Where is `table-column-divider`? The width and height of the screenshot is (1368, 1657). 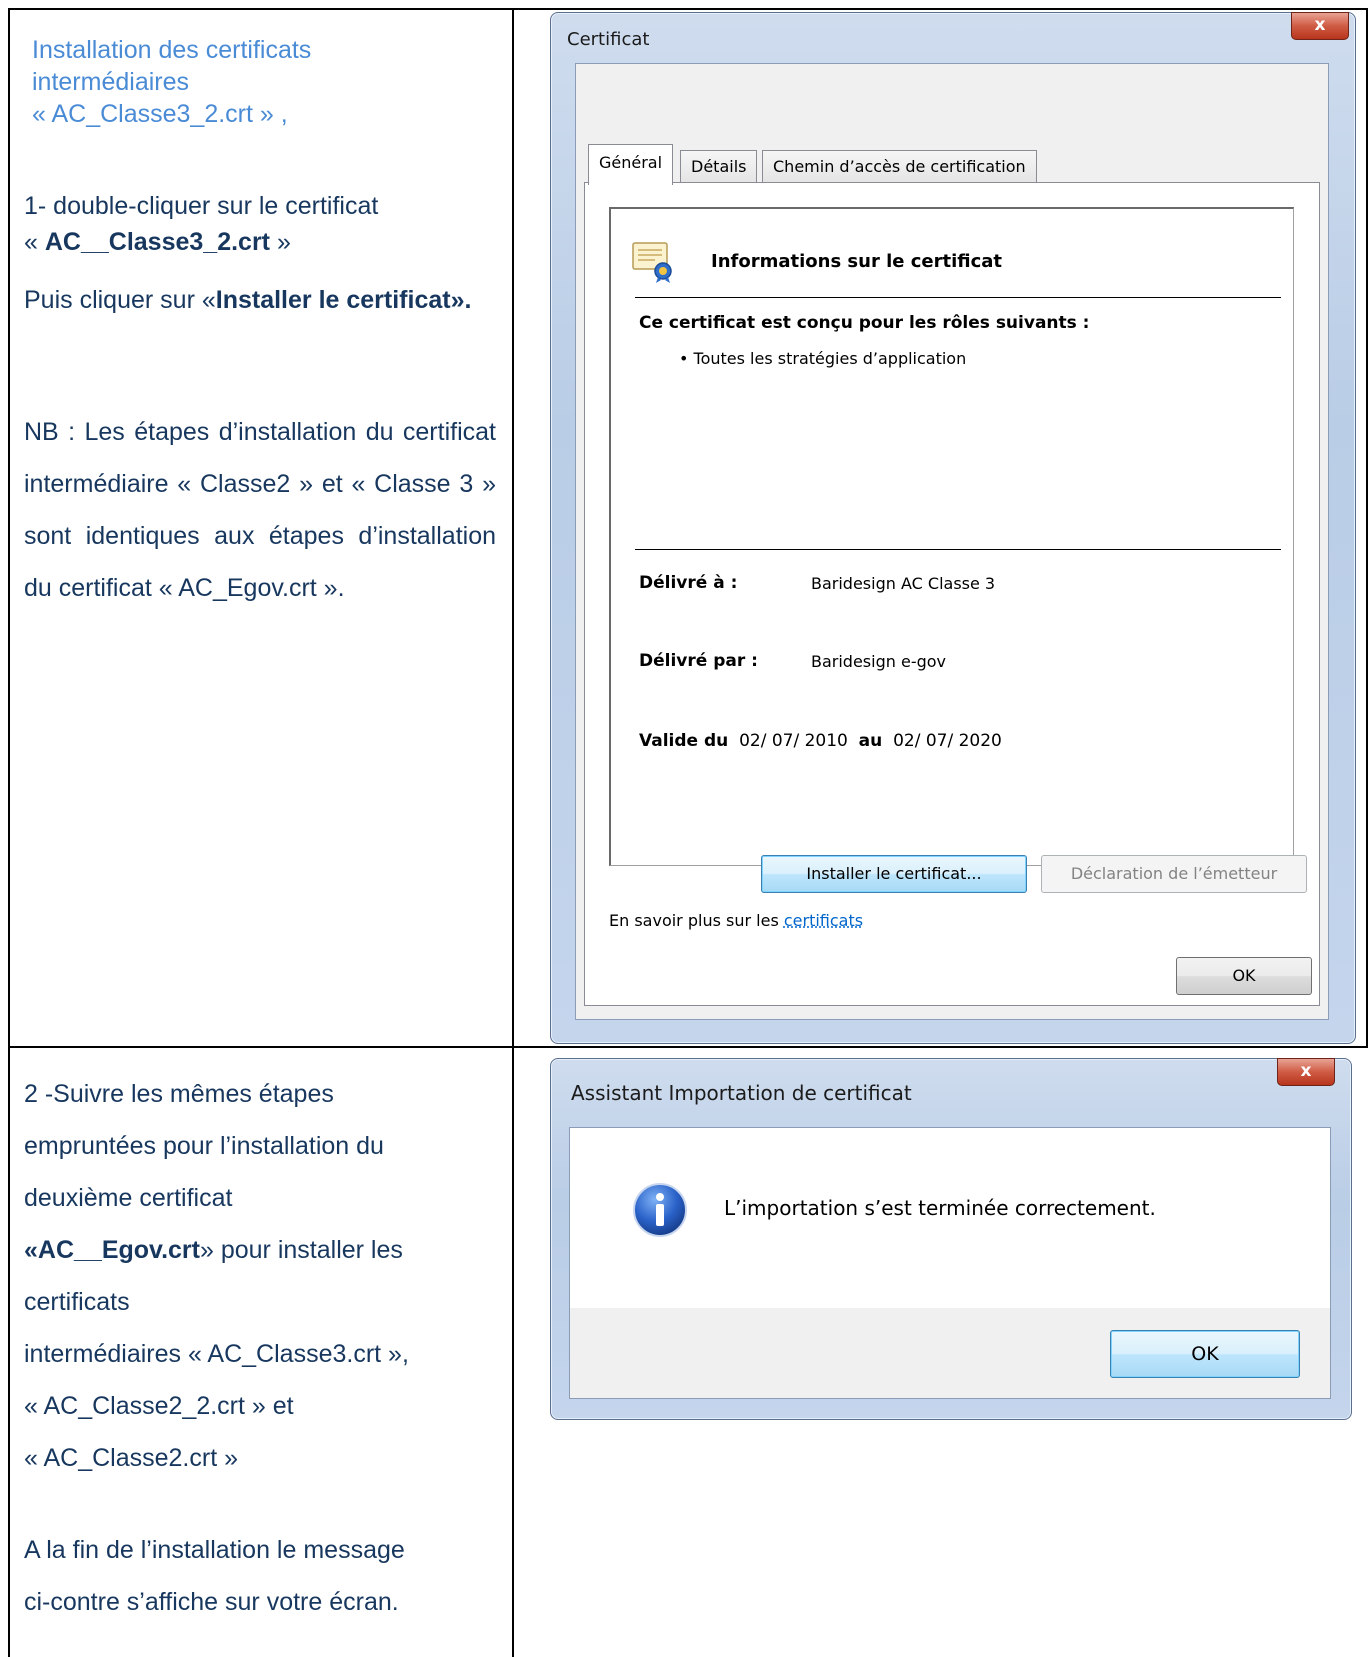 table-column-divider is located at coordinates (513, 832).